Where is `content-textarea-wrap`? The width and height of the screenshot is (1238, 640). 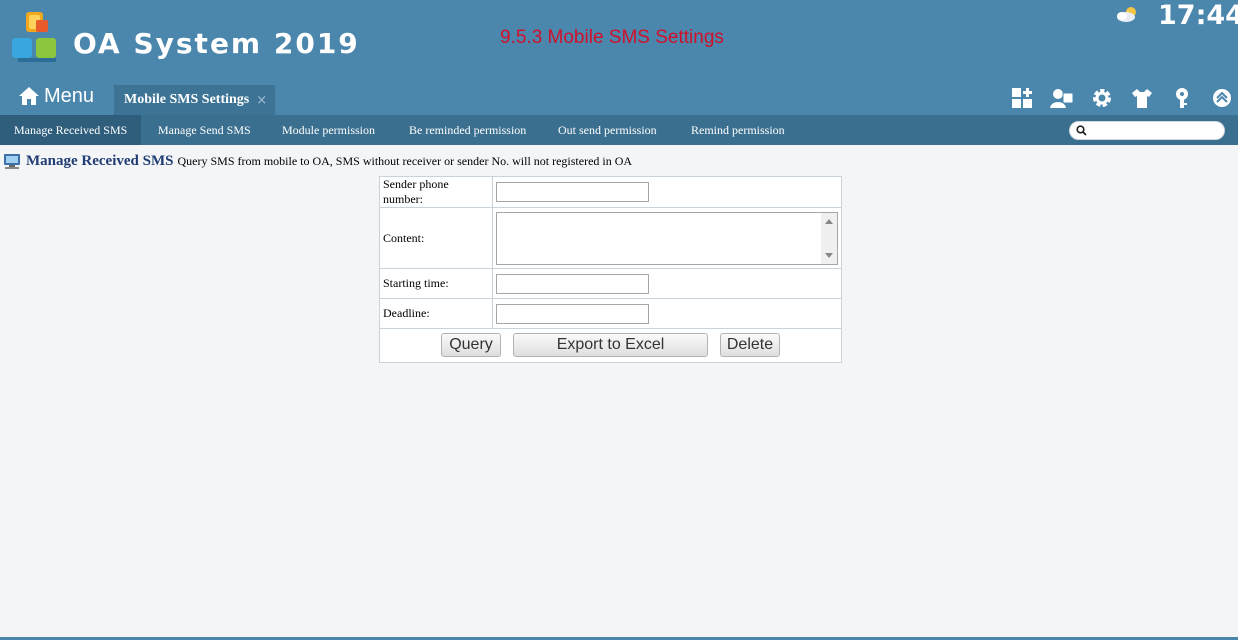 content-textarea-wrap is located at coordinates (667, 238).